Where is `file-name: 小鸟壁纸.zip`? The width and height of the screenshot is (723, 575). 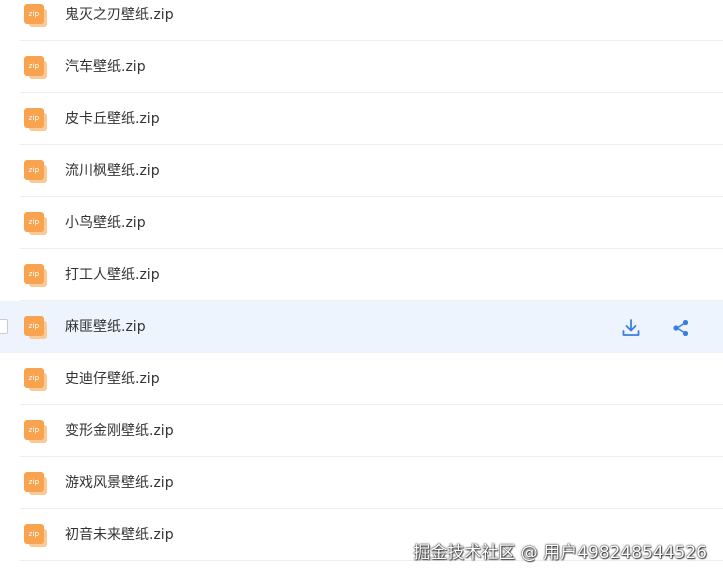
file-name: 小鸟壁纸.zip is located at coordinates (105, 223).